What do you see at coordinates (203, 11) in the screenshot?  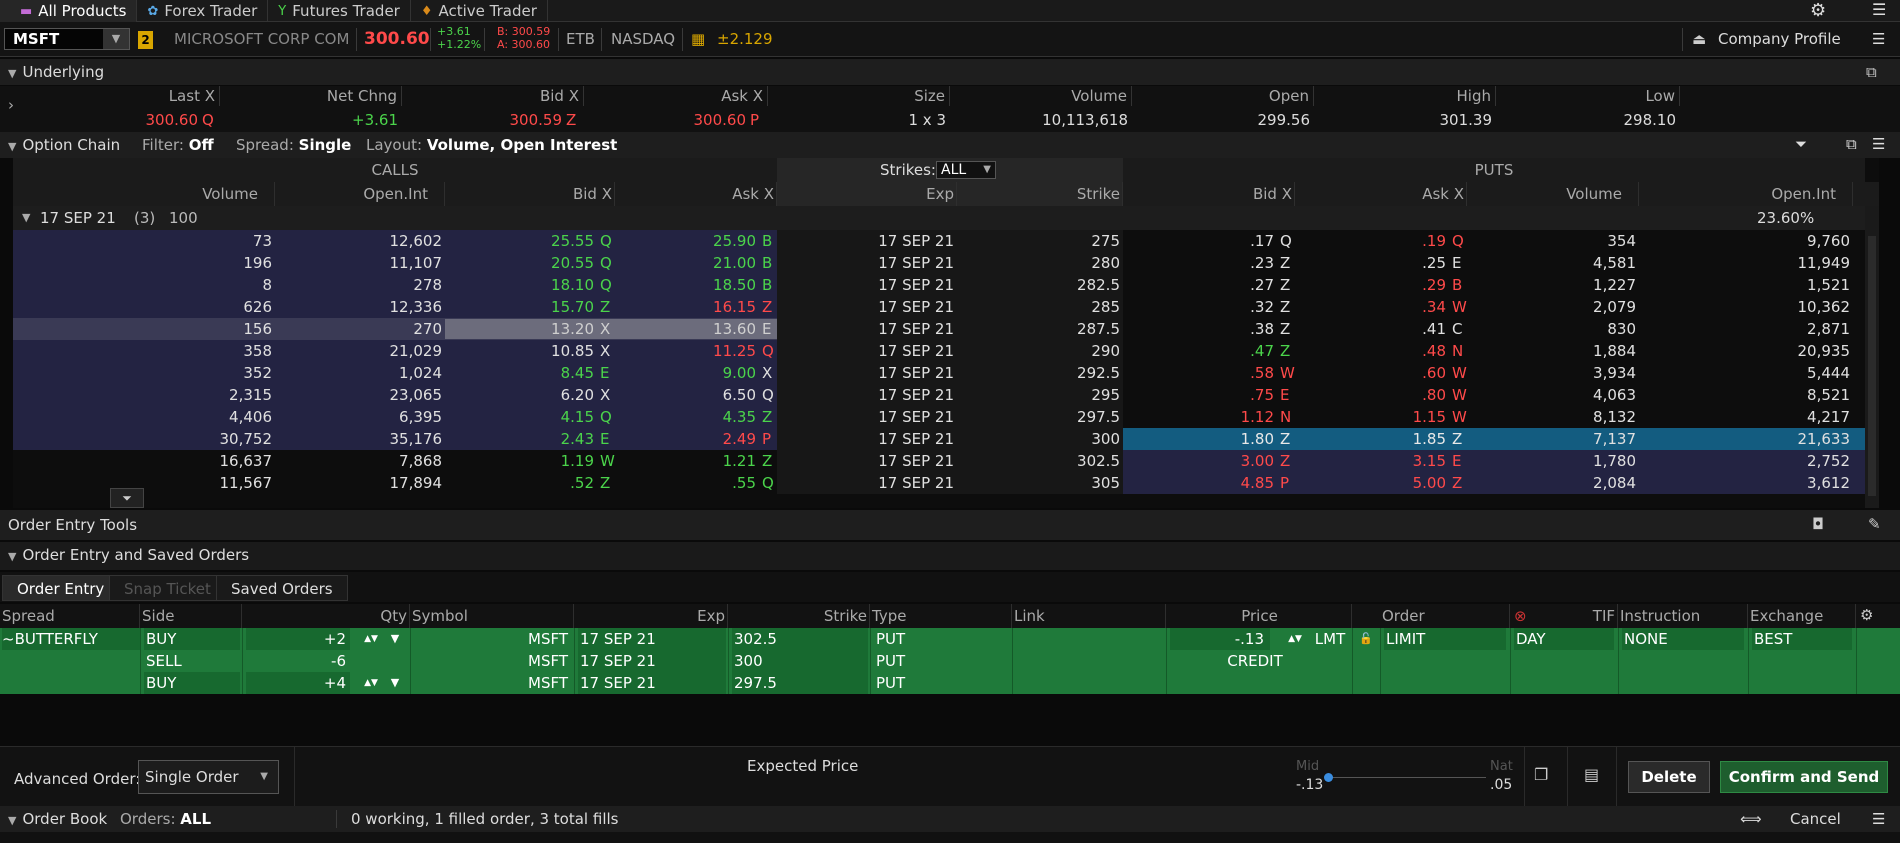 I see `tab-forex-trader: ✿ Forex Trader` at bounding box center [203, 11].